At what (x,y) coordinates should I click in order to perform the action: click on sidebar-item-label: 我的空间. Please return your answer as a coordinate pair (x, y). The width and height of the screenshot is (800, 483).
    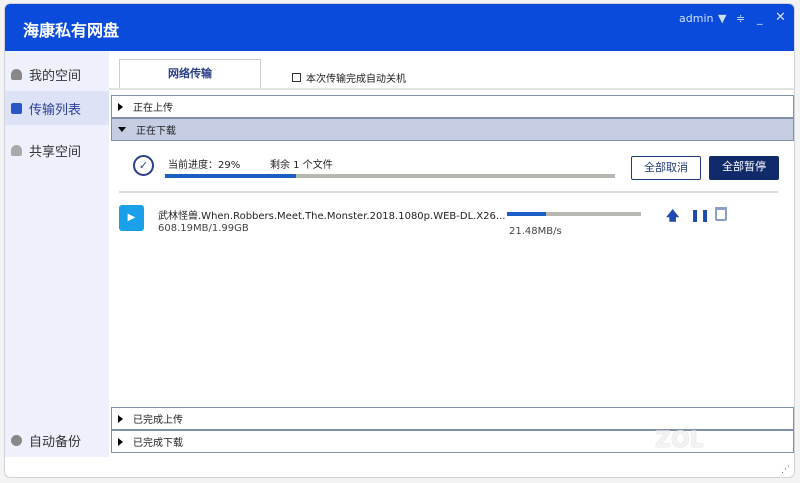
    Looking at the image, I should click on (55, 76).